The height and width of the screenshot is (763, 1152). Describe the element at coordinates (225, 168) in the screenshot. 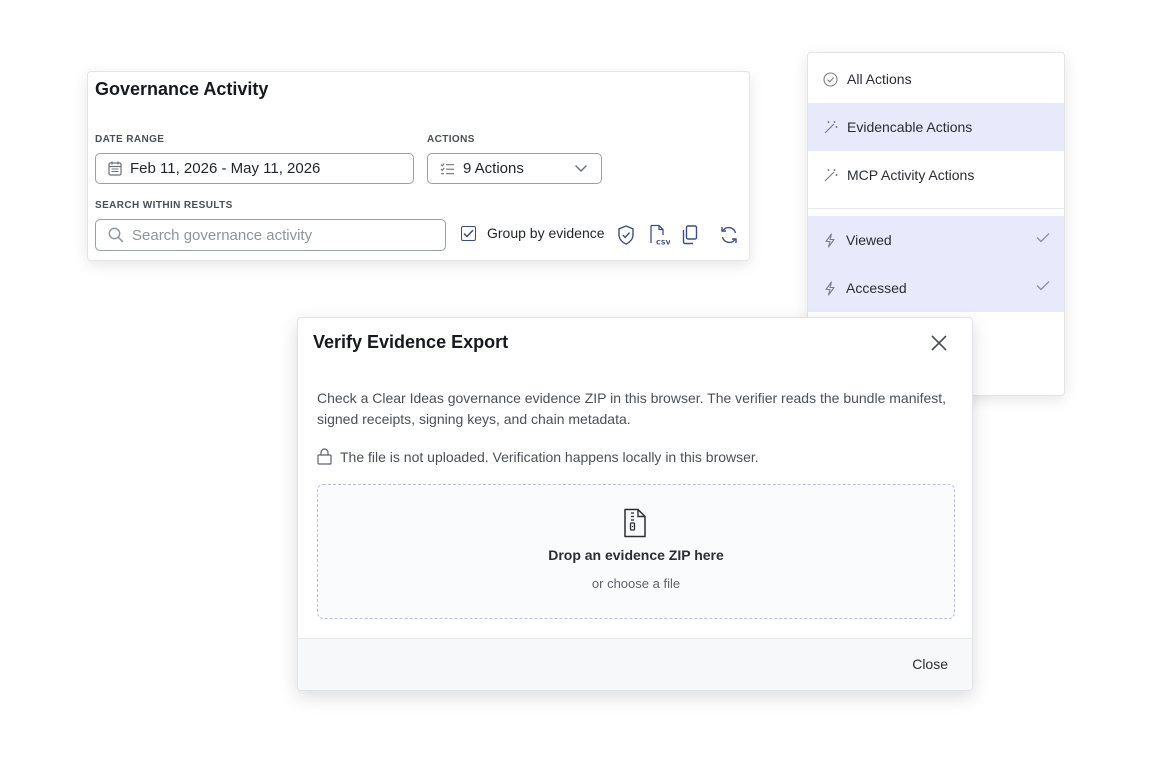

I see `date-range-value: Feb 11, 2026 - May 11, 2026` at that location.